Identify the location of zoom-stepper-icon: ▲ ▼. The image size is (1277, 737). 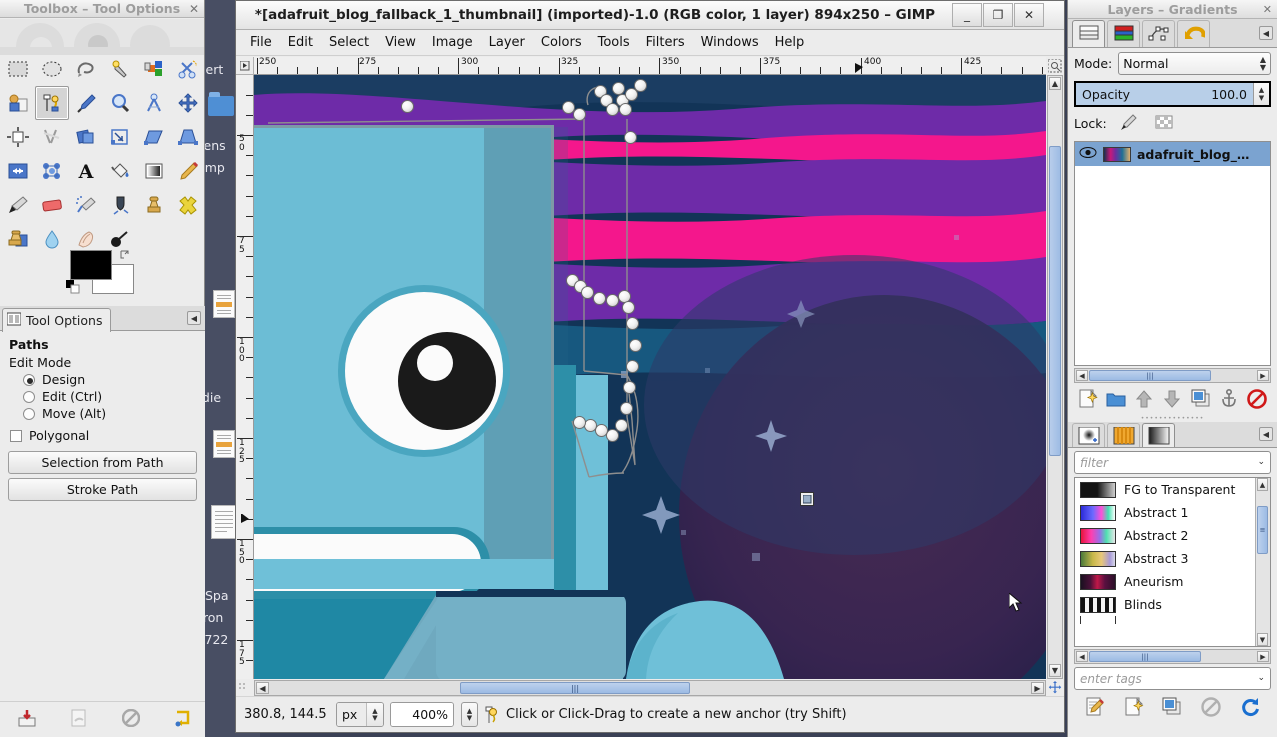
(469, 714).